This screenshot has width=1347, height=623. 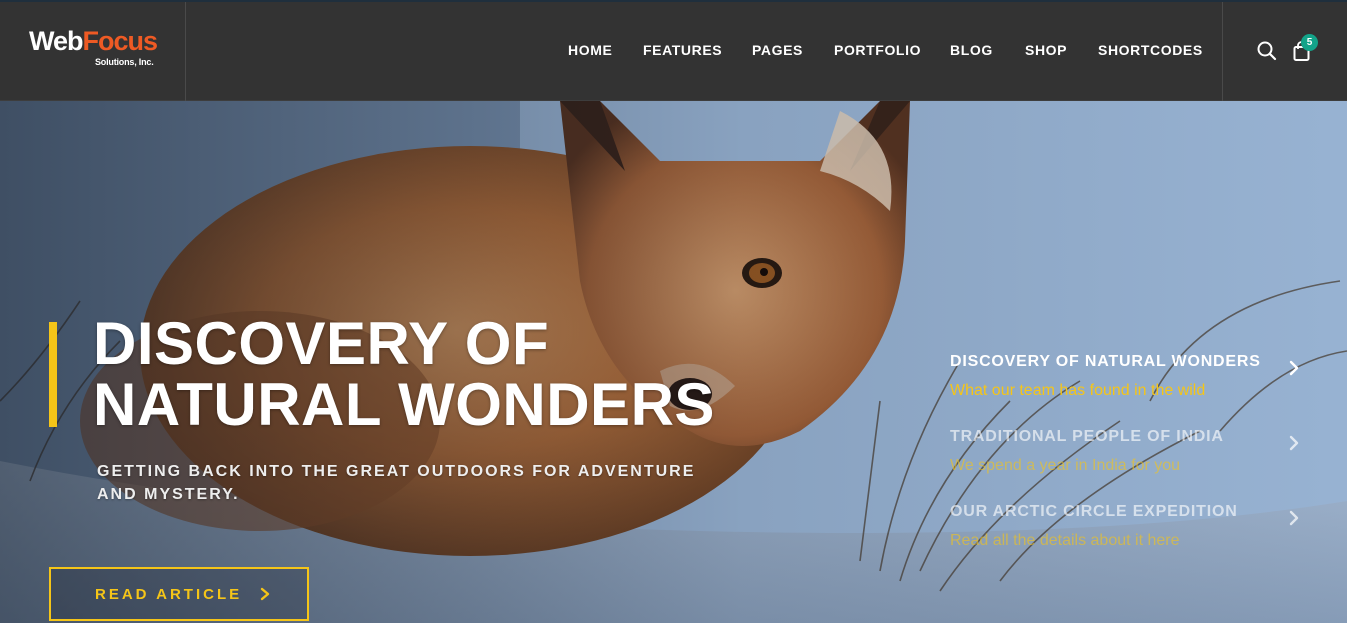 I want to click on read-article-label: READ ARTICLE, so click(x=169, y=594).